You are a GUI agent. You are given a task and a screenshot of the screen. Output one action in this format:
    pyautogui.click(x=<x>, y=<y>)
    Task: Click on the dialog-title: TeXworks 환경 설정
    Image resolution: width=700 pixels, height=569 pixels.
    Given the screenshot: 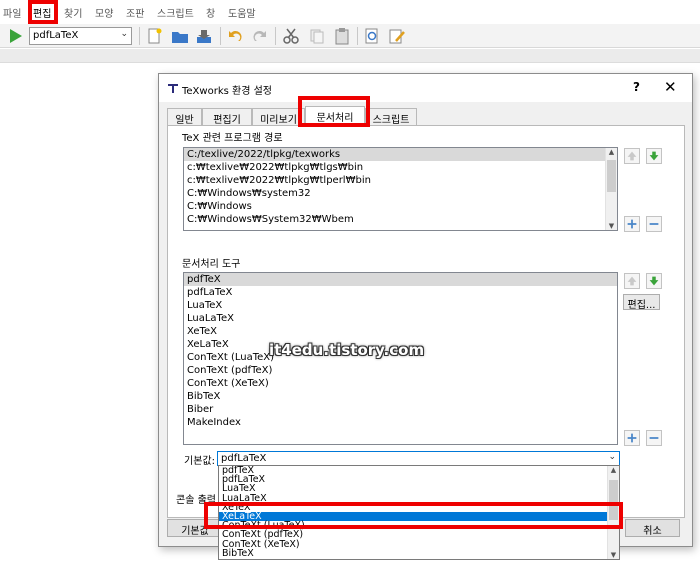 What is the action you would take?
    pyautogui.click(x=227, y=91)
    